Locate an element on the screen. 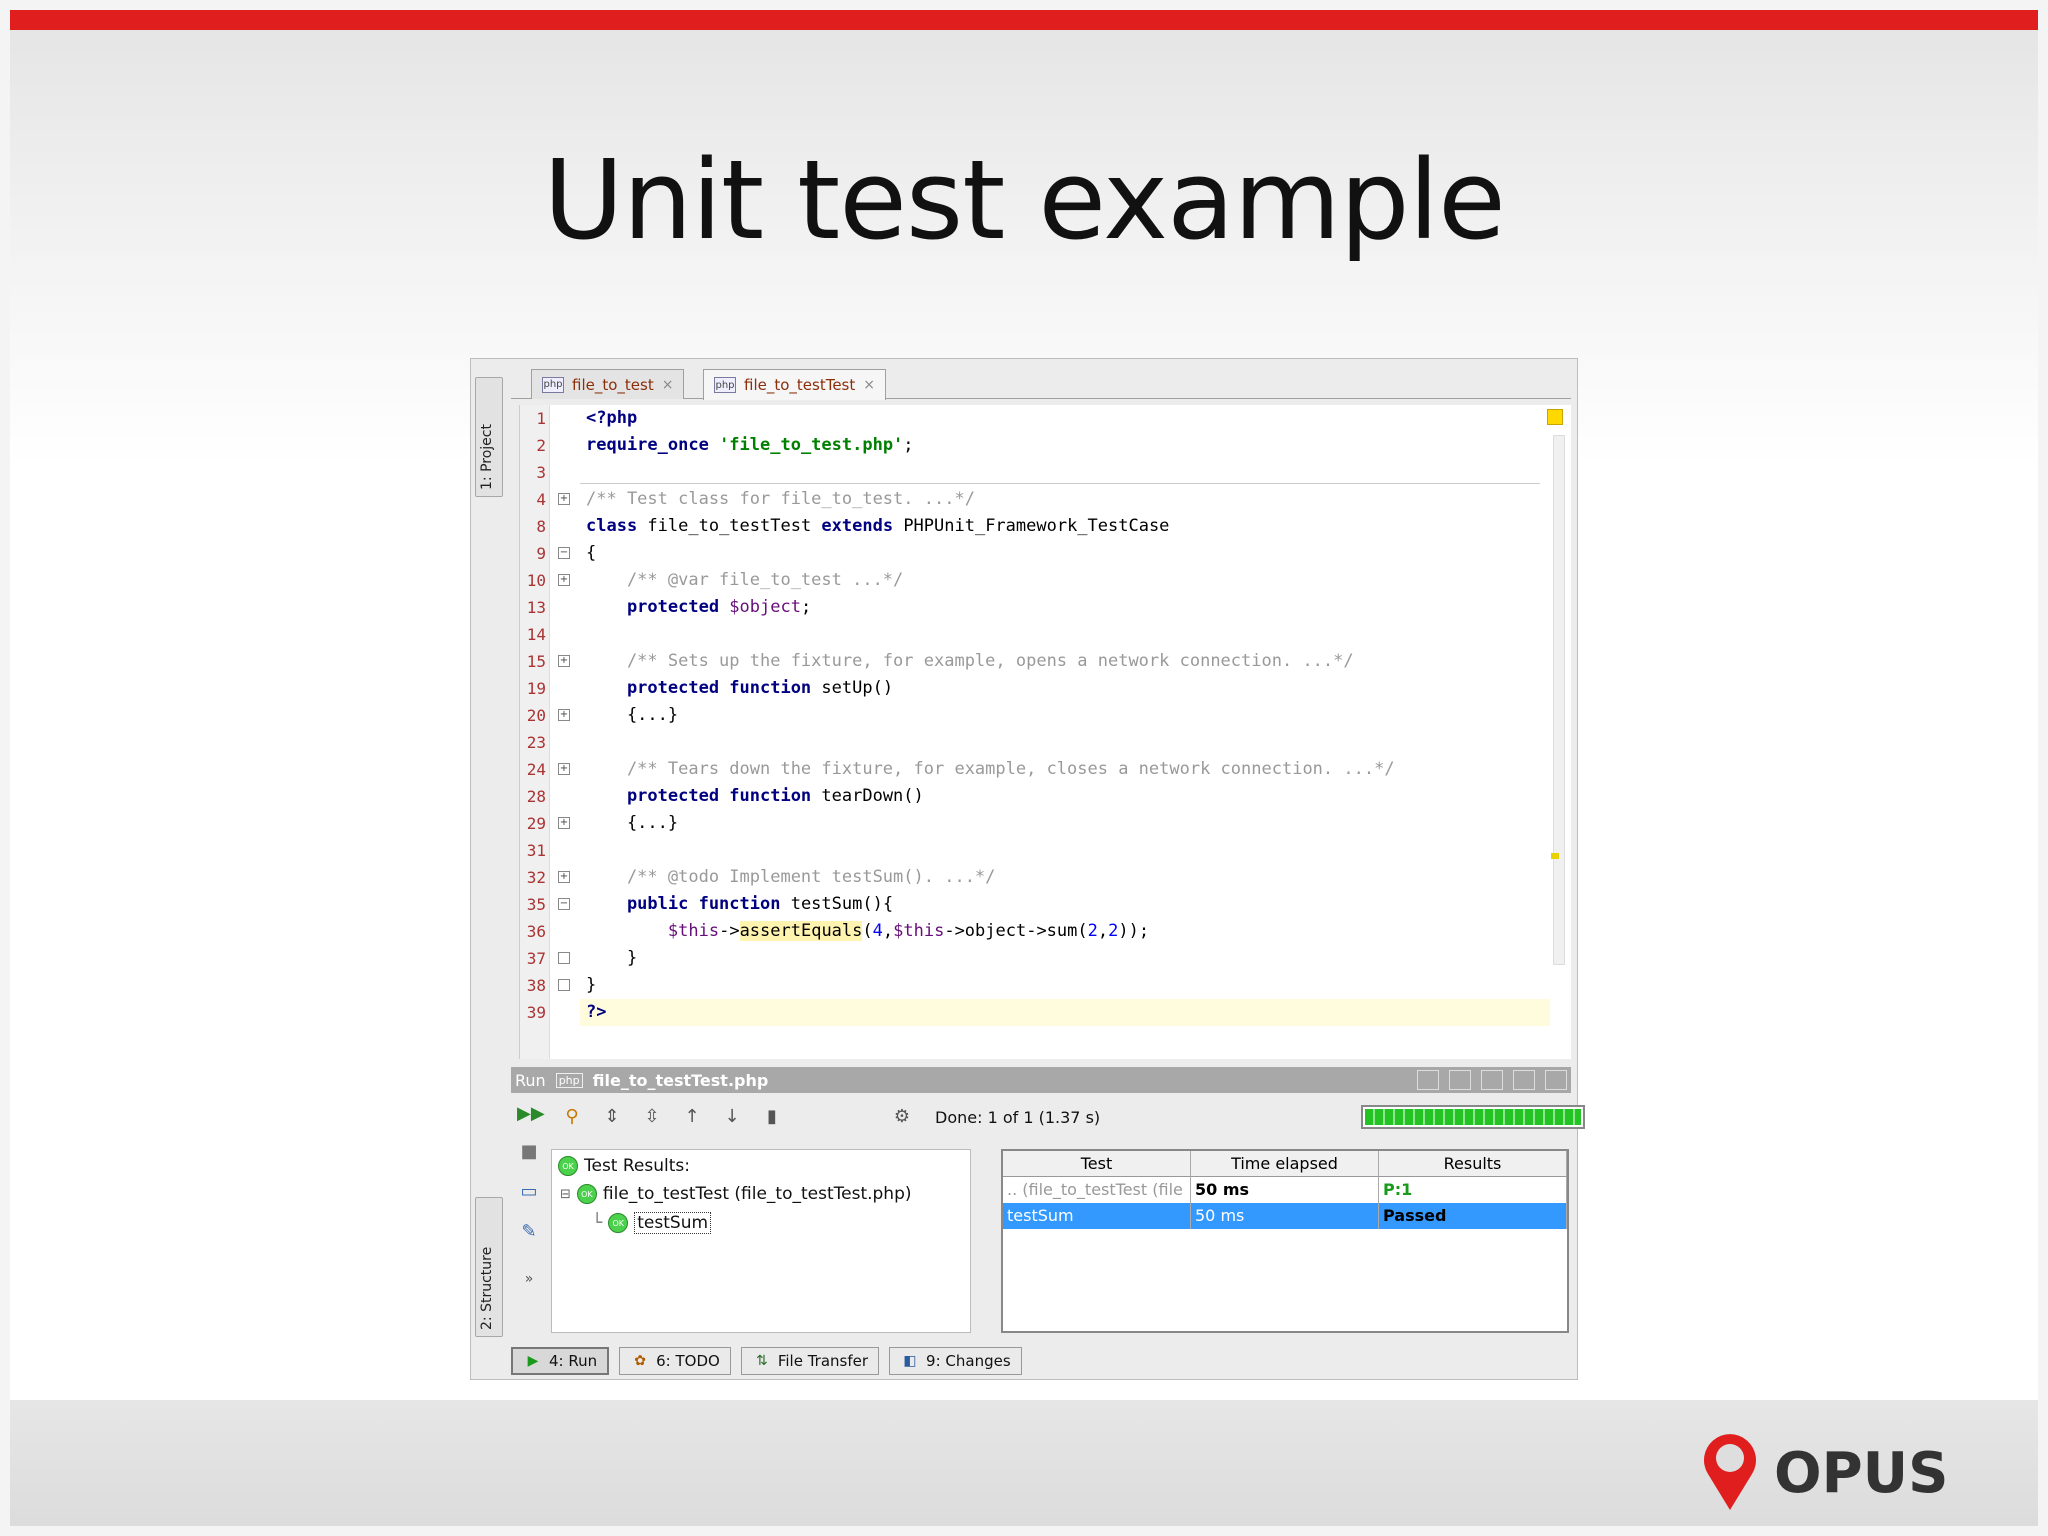  method-separator is located at coordinates (1060, 483).